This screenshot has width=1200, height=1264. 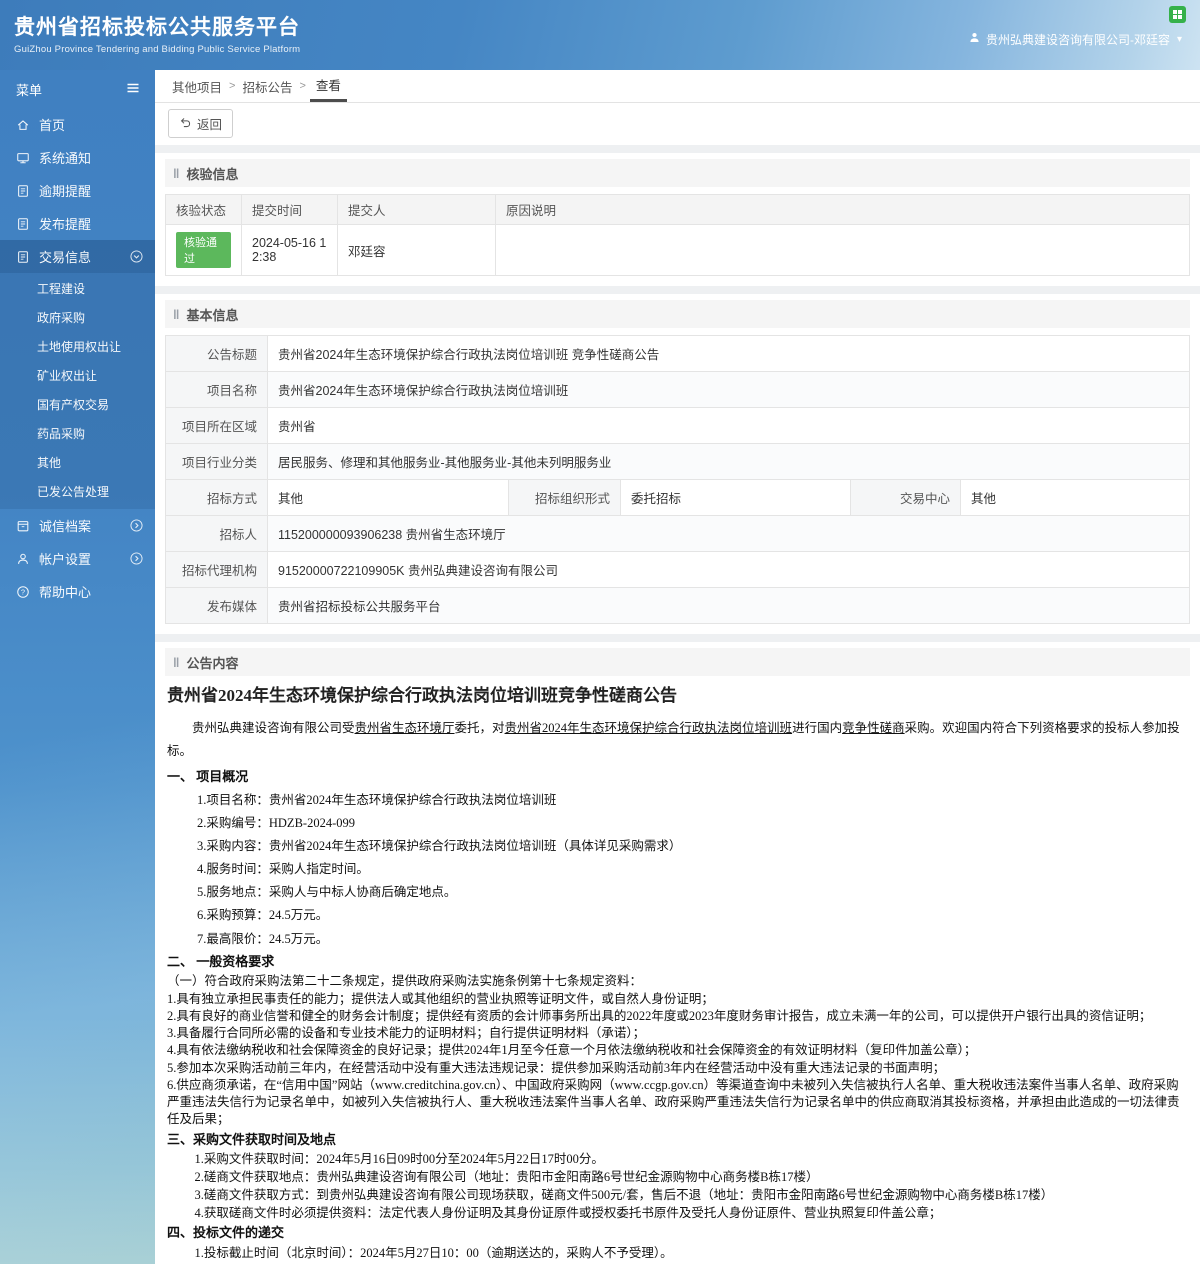 What do you see at coordinates (29, 90) in the screenshot?
I see `menu-label: 菜单` at bounding box center [29, 90].